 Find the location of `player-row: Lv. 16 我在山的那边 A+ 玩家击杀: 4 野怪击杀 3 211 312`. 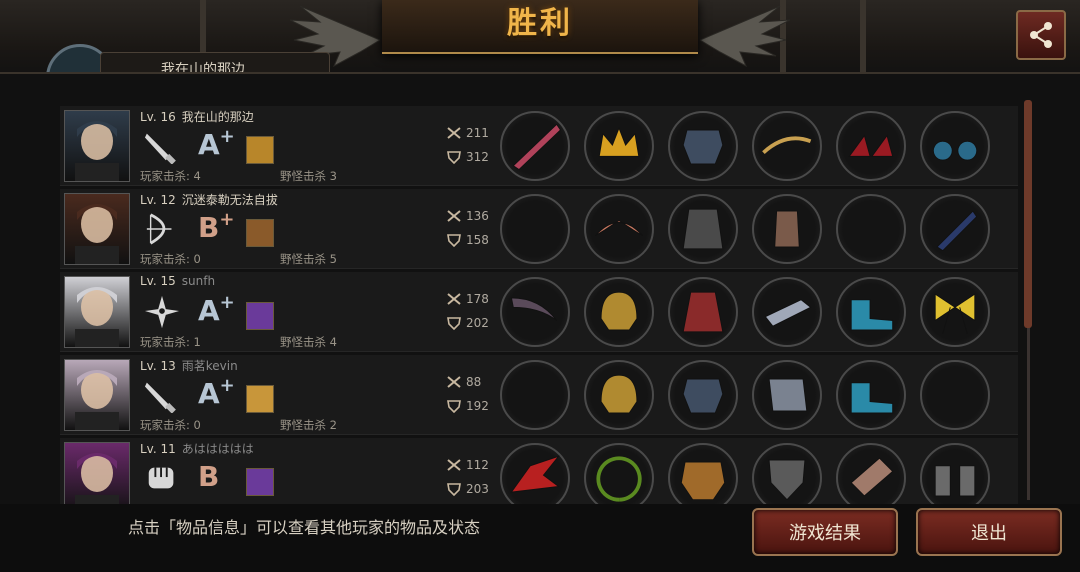

player-row: Lv. 16 我在山的那边 A+ 玩家击杀: 4 野怪击杀 3 211 312 is located at coordinates (539, 146).